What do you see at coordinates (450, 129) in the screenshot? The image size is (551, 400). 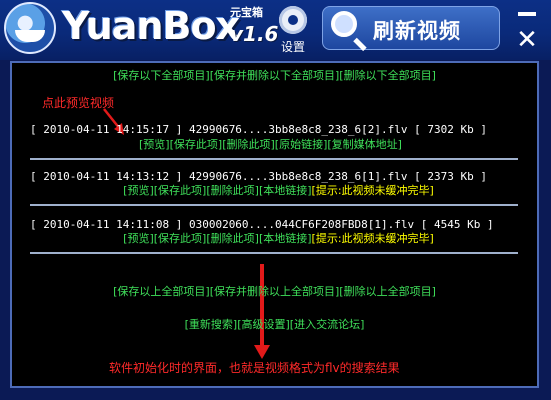 I see `item-size: [ 7302 Kb ]` at bounding box center [450, 129].